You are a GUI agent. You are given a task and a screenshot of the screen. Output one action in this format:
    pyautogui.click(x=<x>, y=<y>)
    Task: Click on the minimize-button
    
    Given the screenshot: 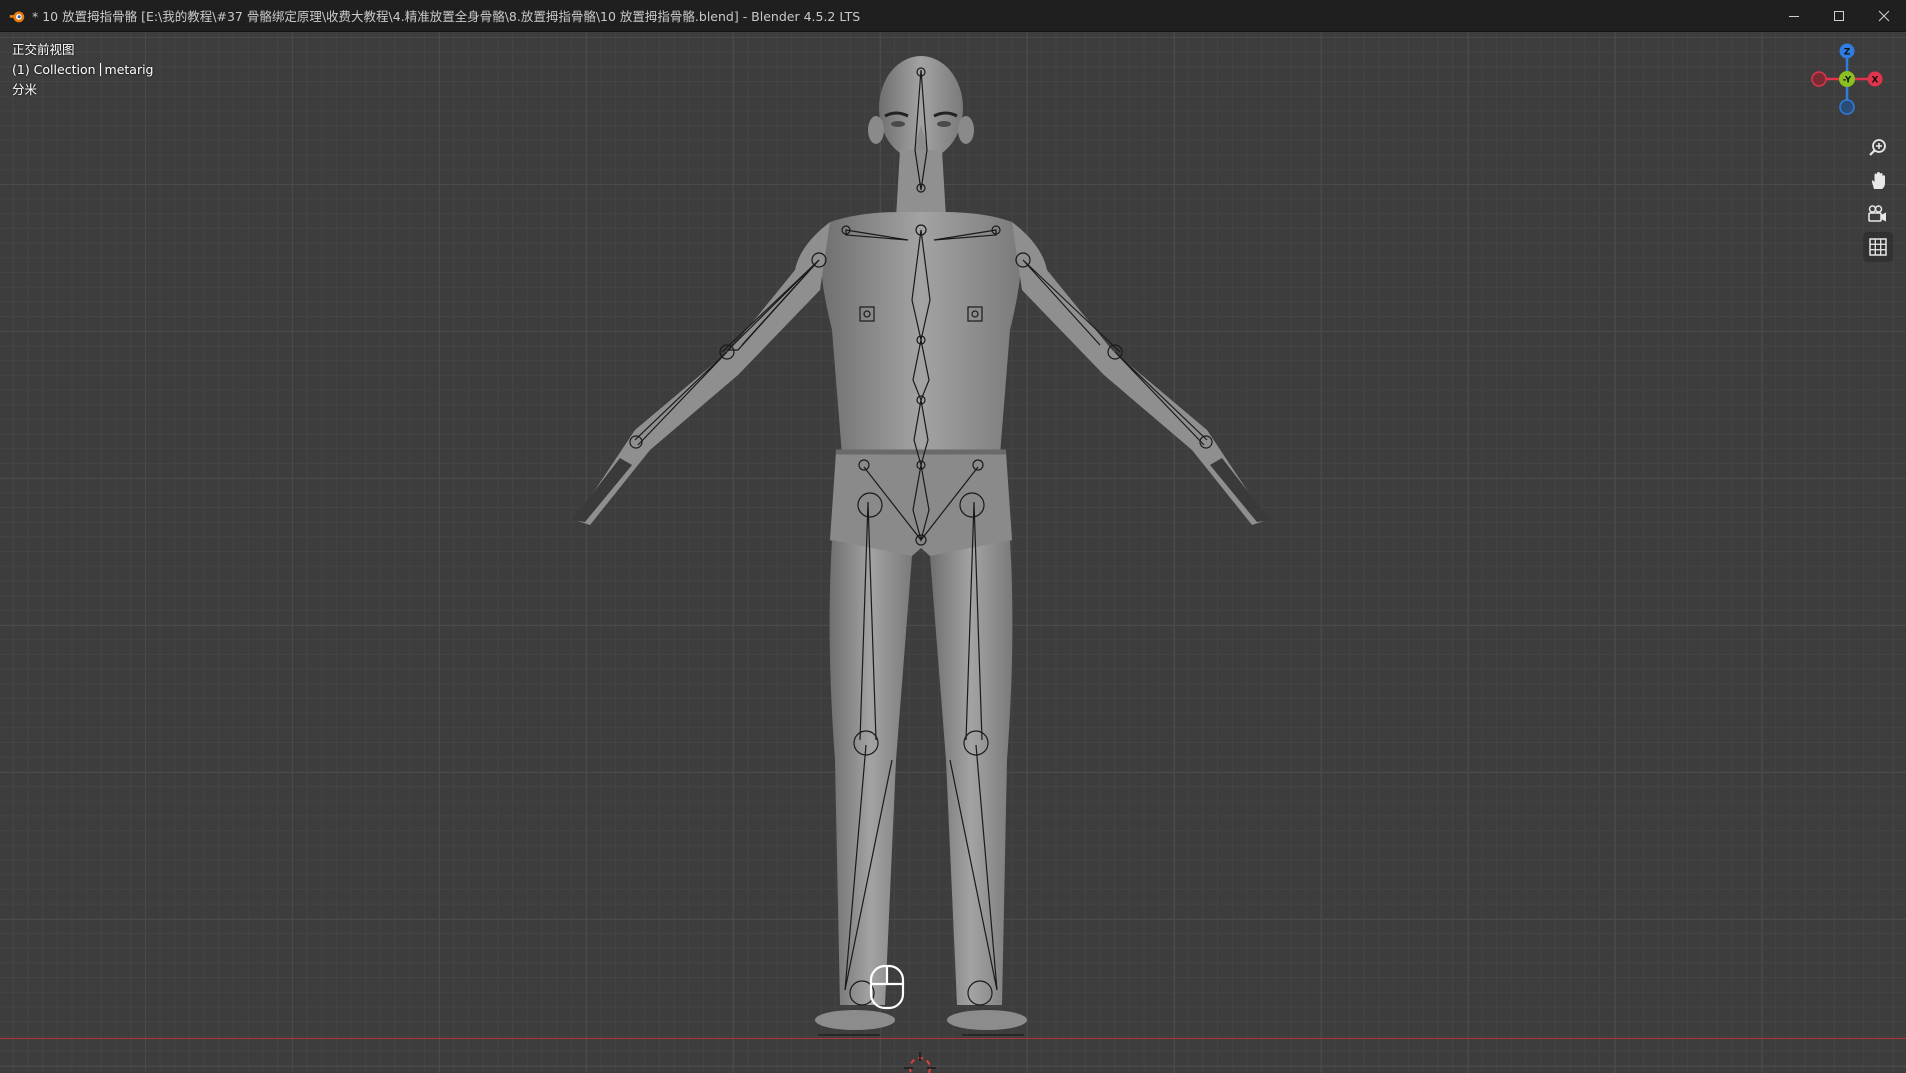 What is the action you would take?
    pyautogui.click(x=1793, y=15)
    